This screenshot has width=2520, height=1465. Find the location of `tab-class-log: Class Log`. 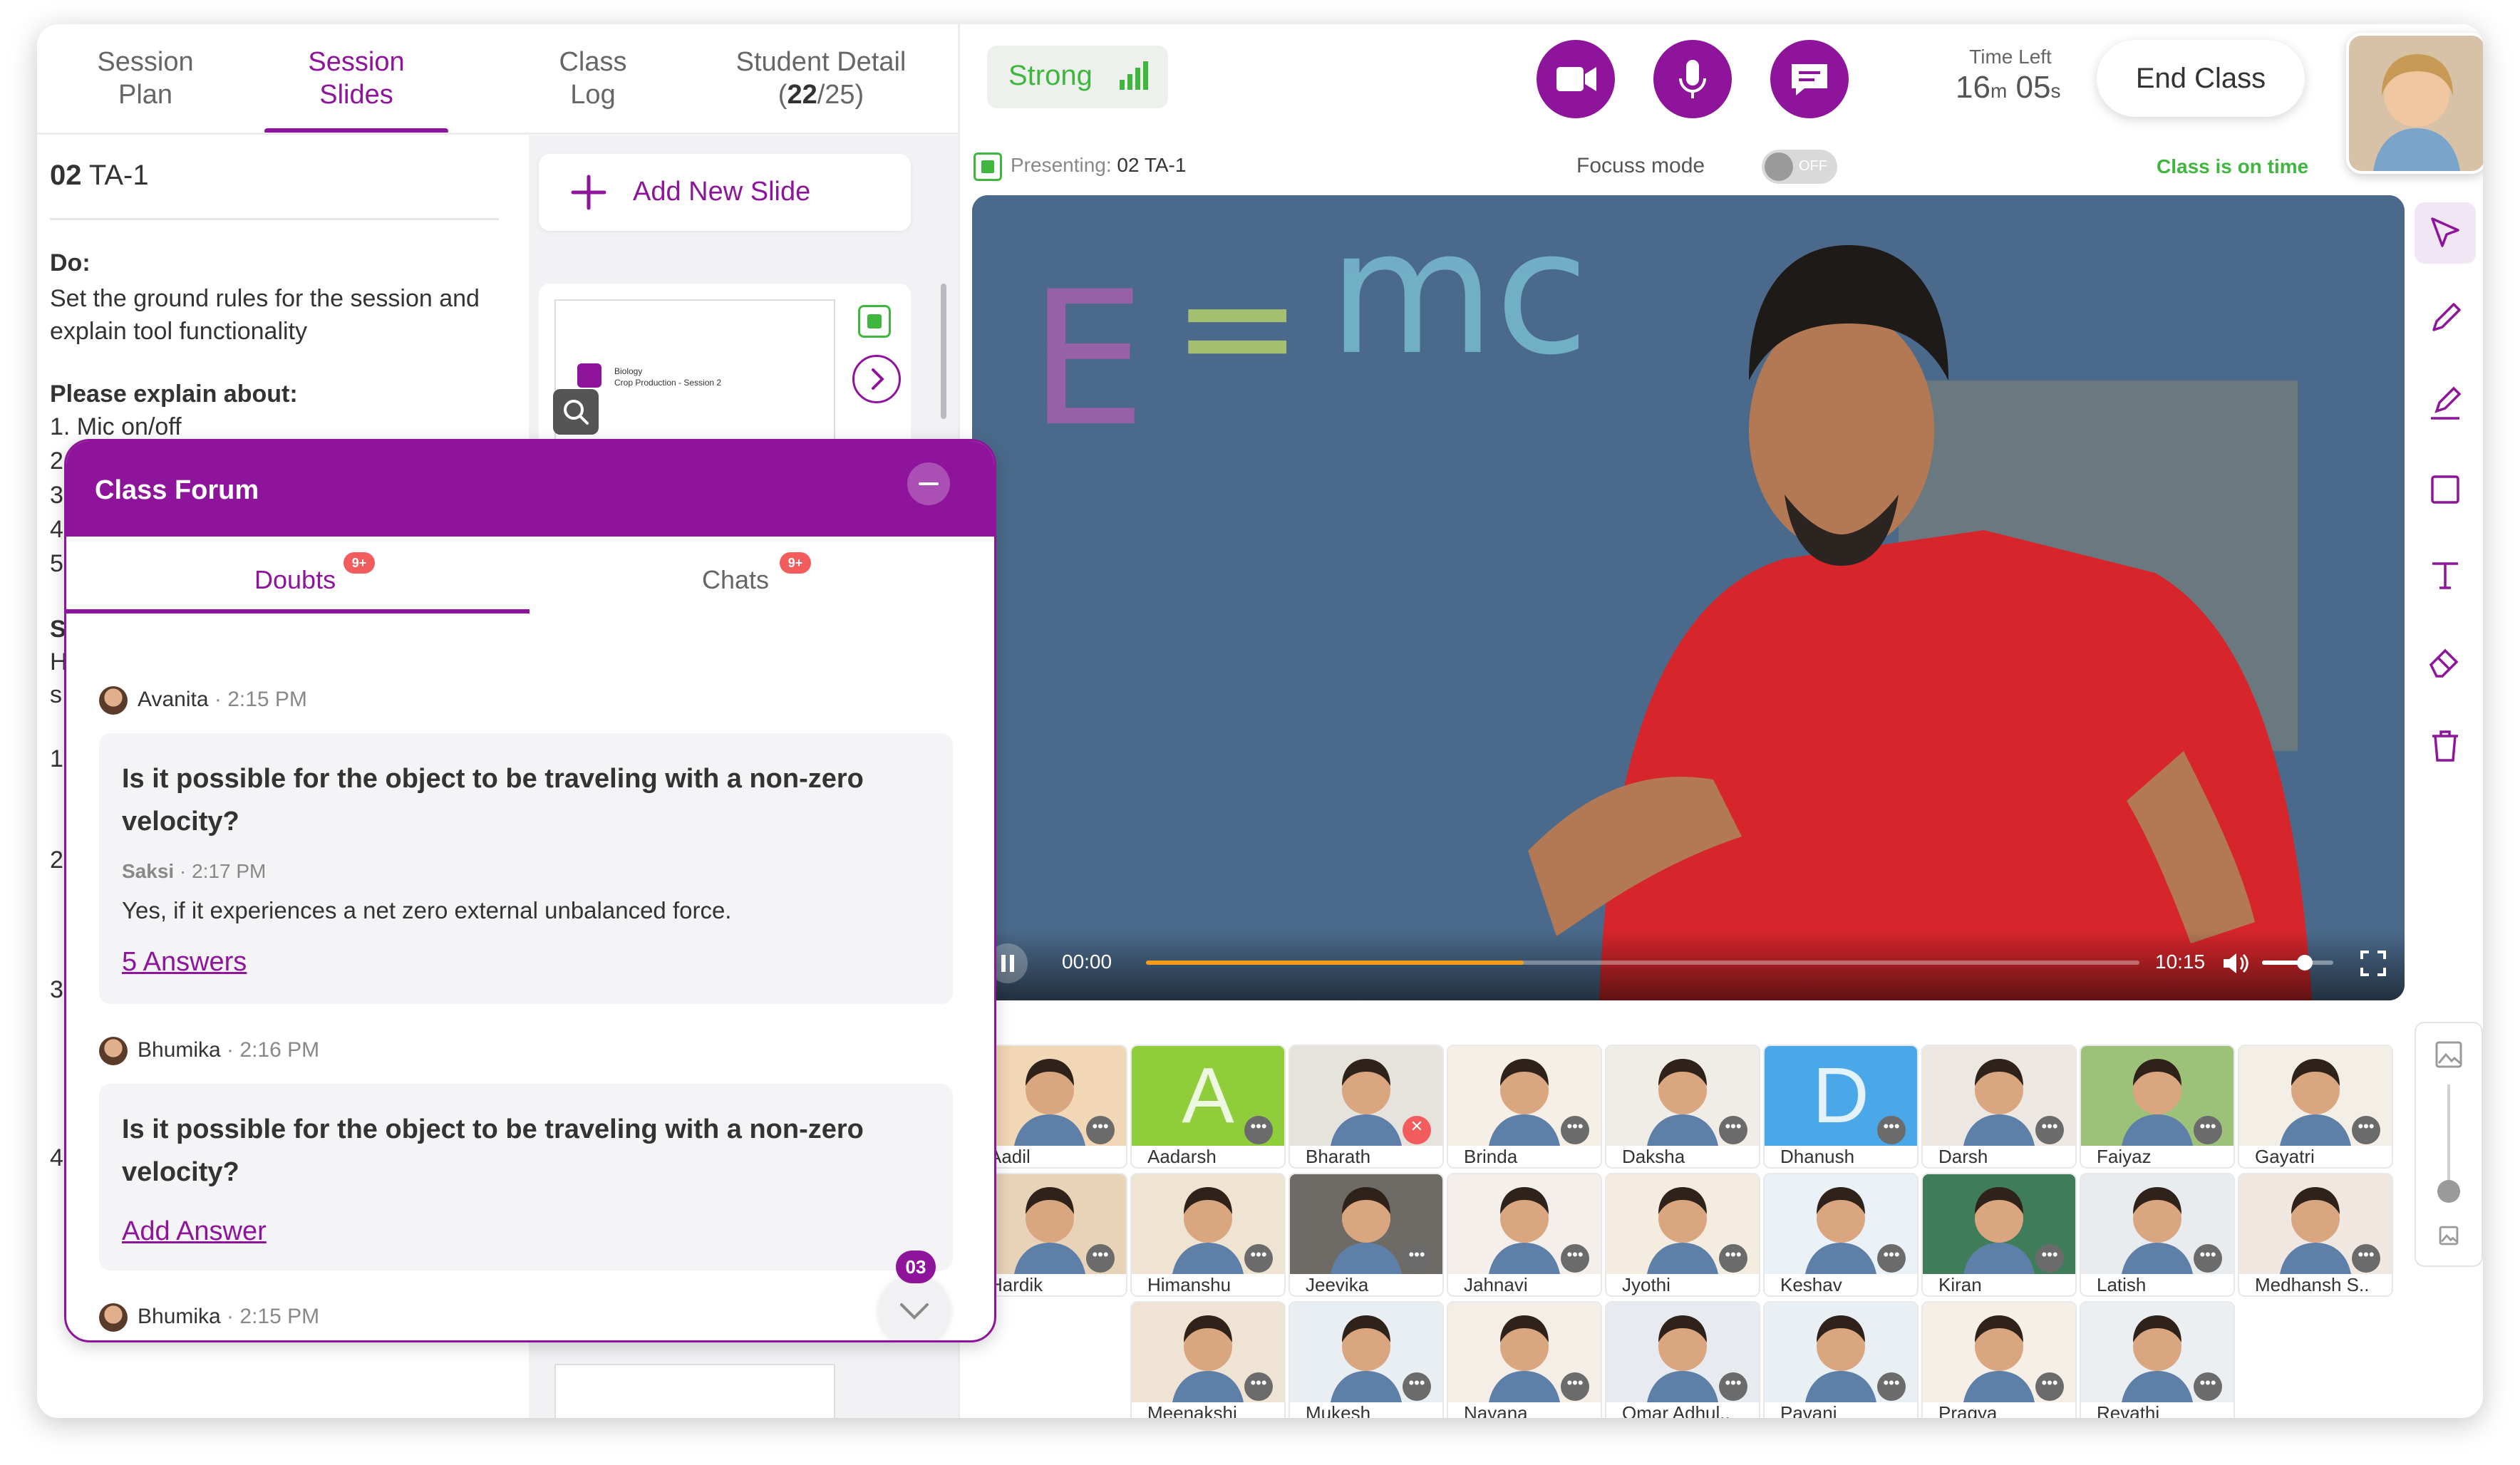

tab-class-log: Class Log is located at coordinates (593, 78).